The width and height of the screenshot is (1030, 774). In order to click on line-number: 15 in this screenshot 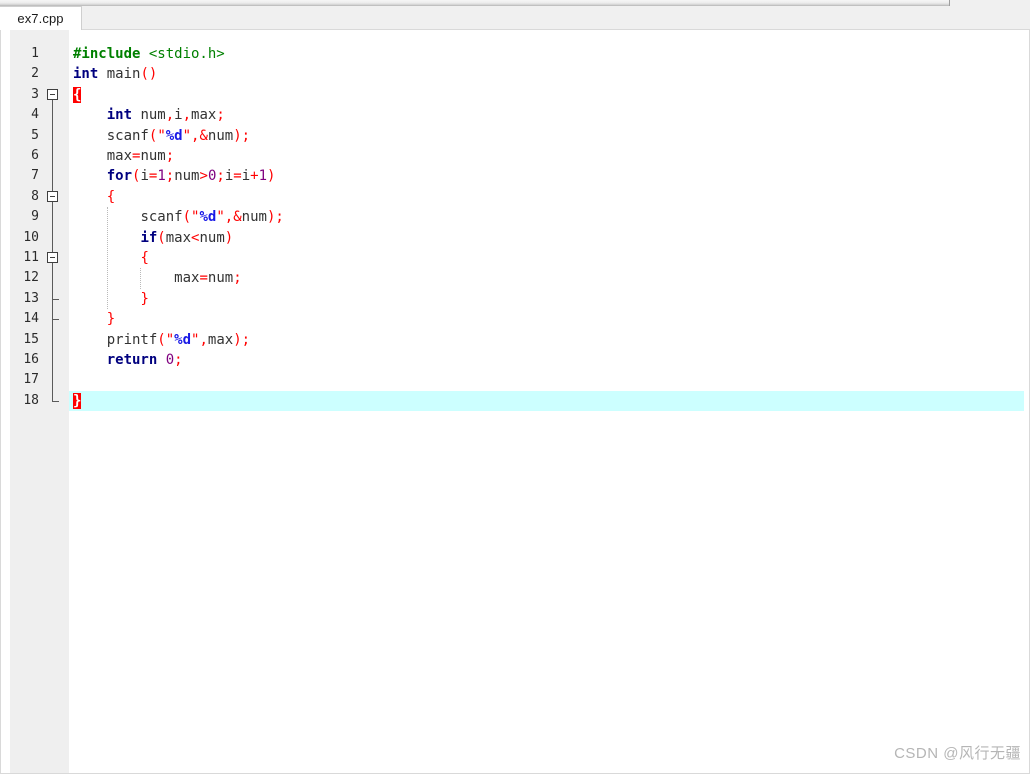, I will do `click(31, 339)`.